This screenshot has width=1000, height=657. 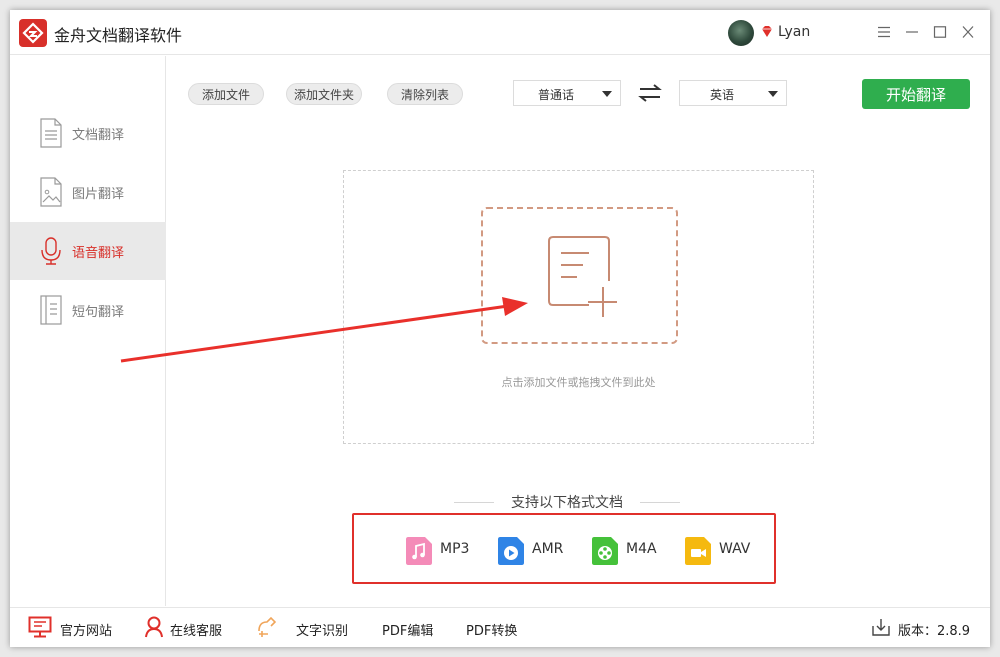 I want to click on start-translate-button: 开始翻译, so click(x=916, y=94).